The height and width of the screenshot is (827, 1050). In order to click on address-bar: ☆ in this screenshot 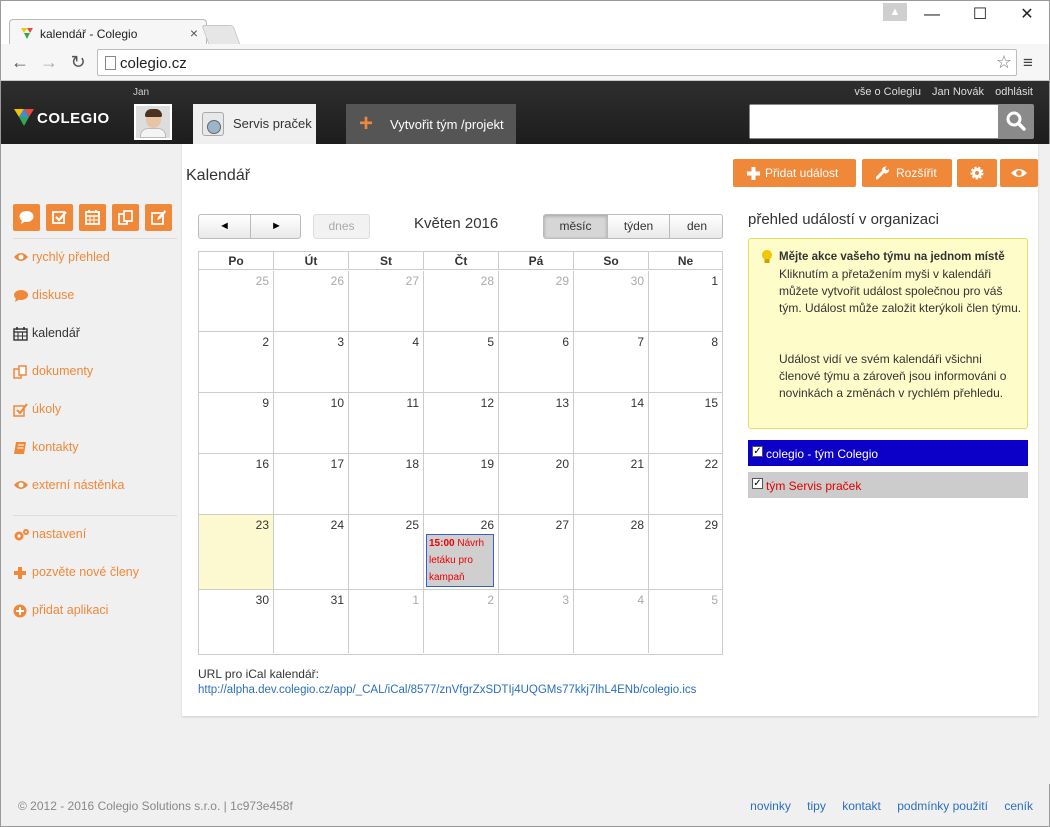, I will do `click(557, 62)`.